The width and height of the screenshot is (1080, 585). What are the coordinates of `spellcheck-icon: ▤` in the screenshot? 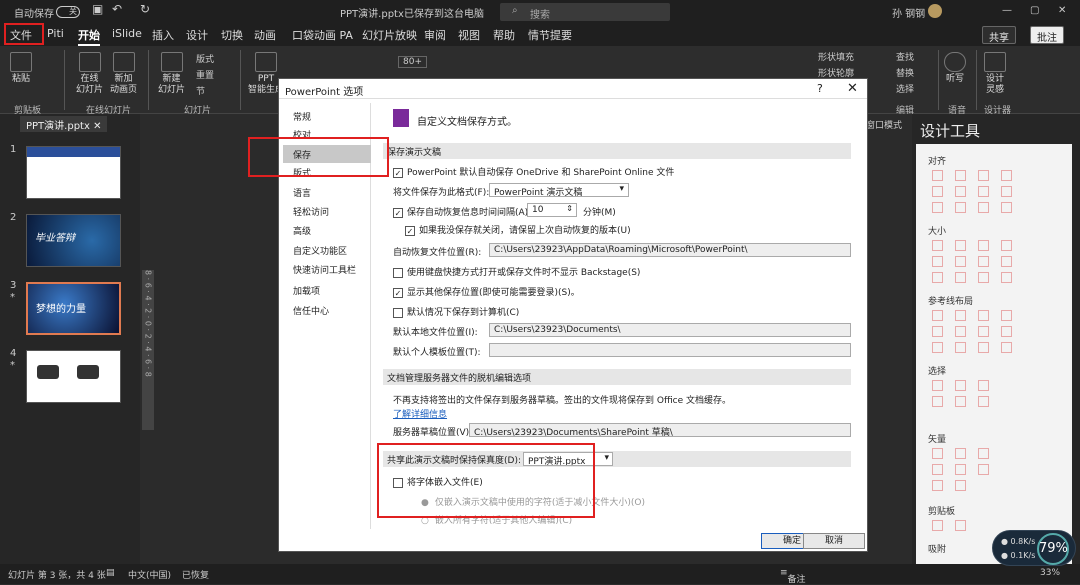 It's located at (110, 573).